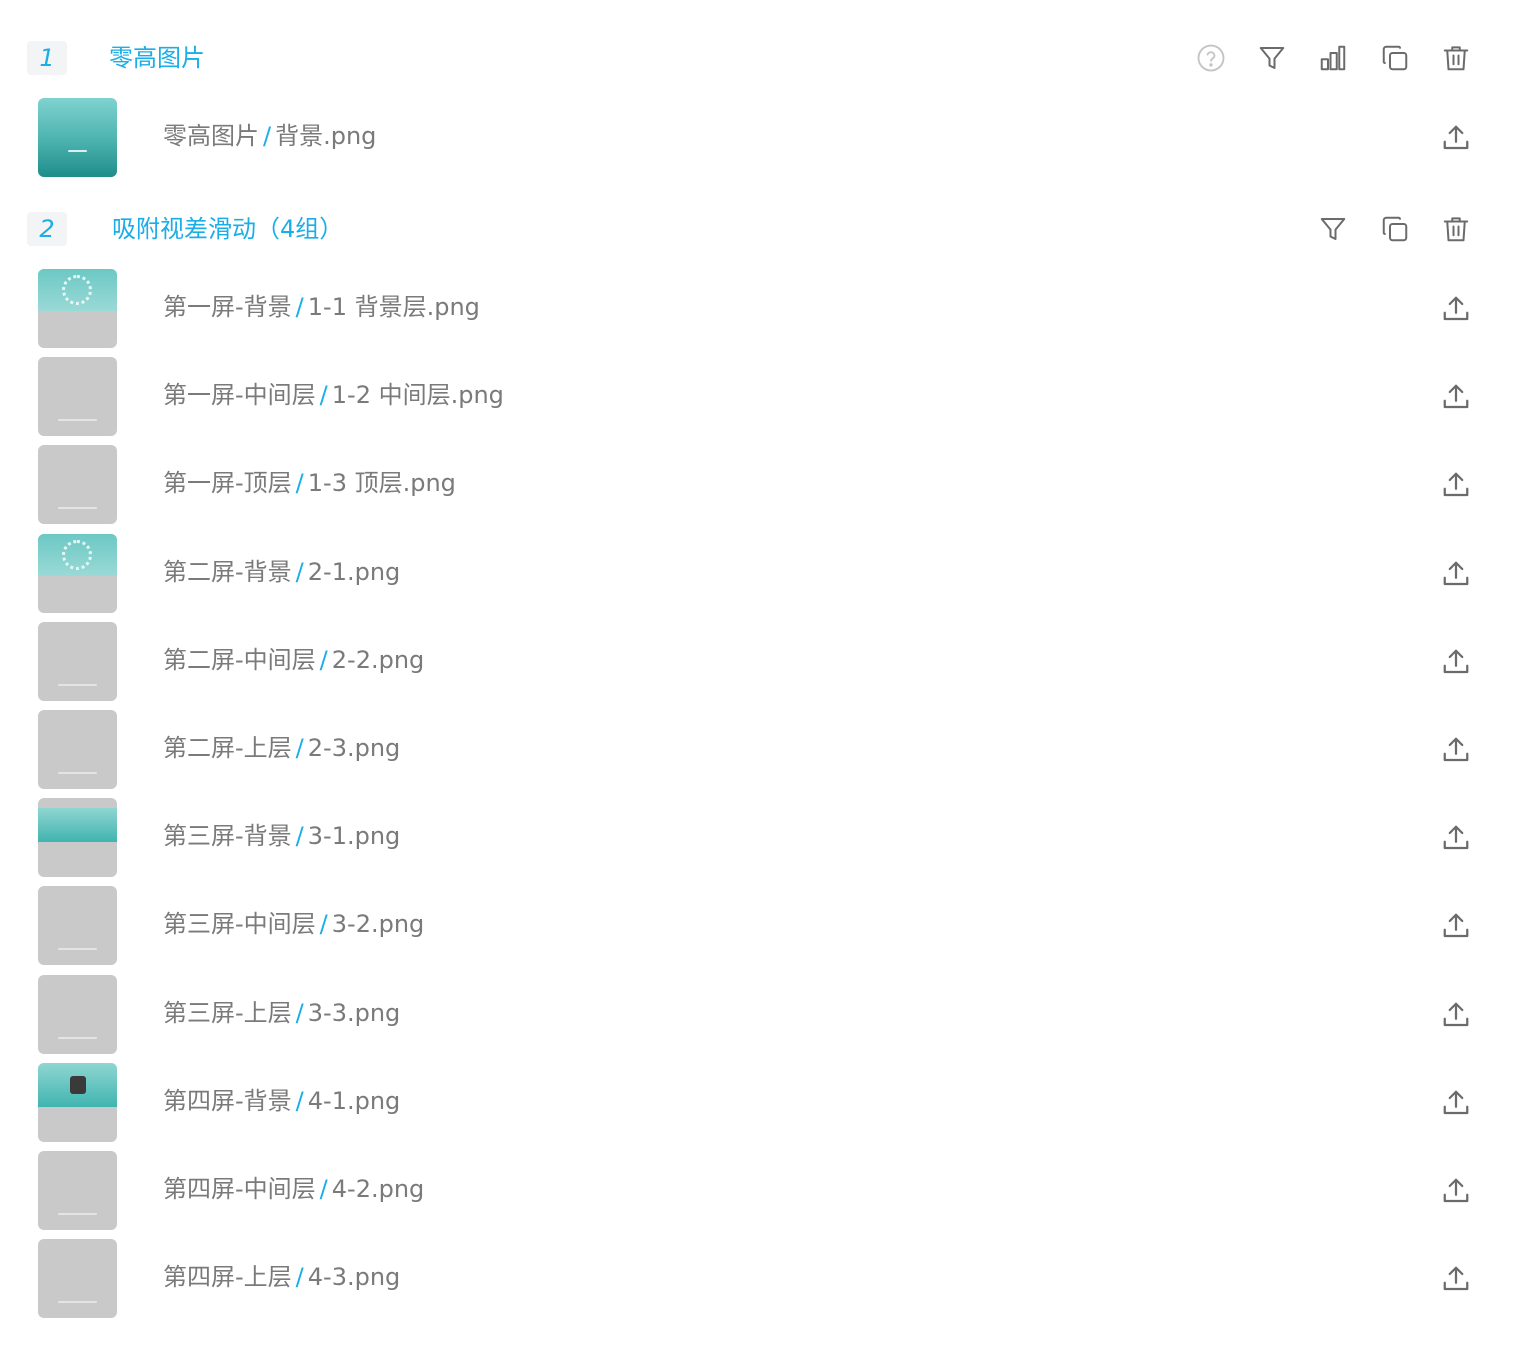  Describe the element at coordinates (47, 229) in the screenshot. I see `group-index-badge: 2` at that location.